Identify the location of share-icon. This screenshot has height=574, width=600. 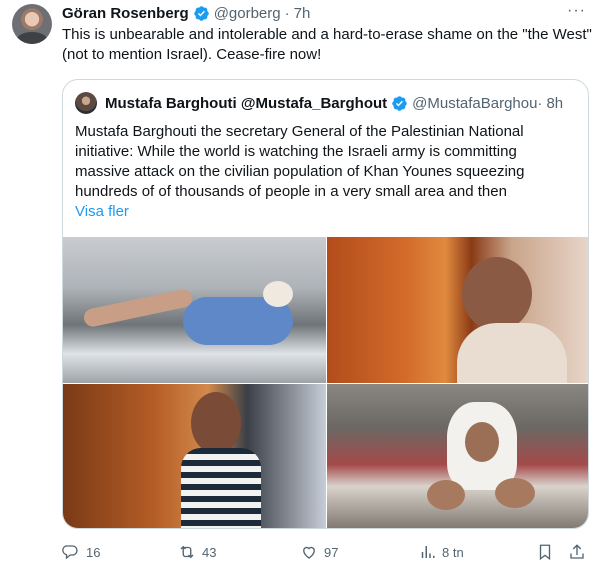
(577, 551).